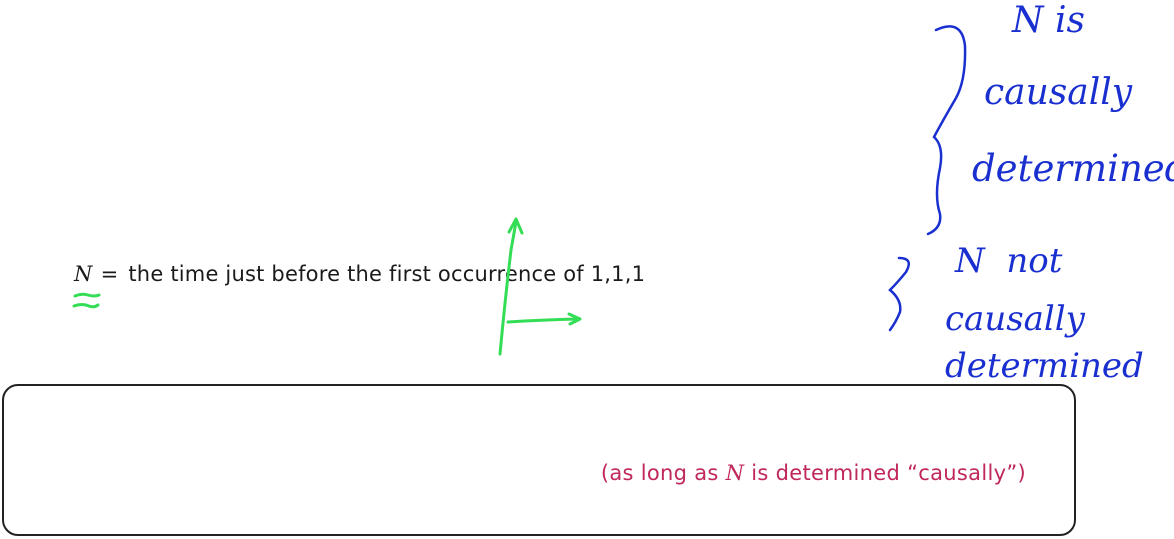 This screenshot has width=1174, height=539. Describe the element at coordinates (1058, 92) in the screenshot. I see `top-annotation-line-2: causally` at that location.